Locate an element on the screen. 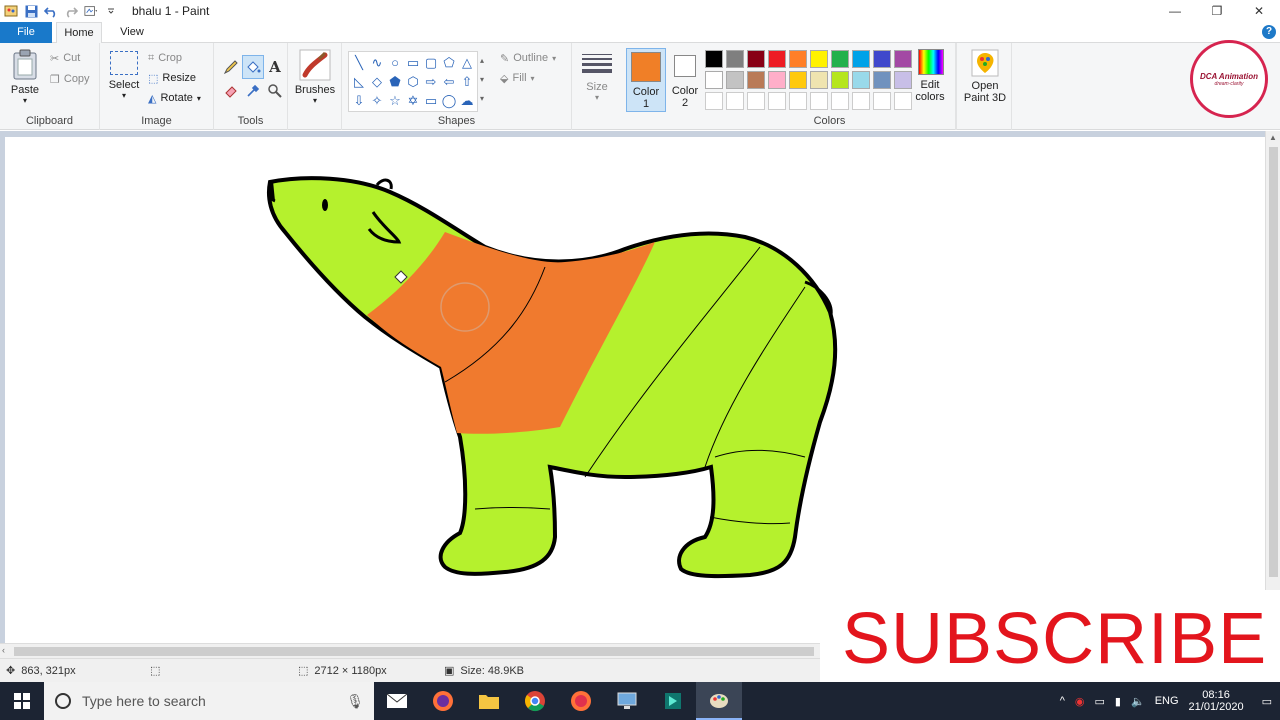 The height and width of the screenshot is (720, 1280). tray-chevron-icon: ^ is located at coordinates (1062, 701).